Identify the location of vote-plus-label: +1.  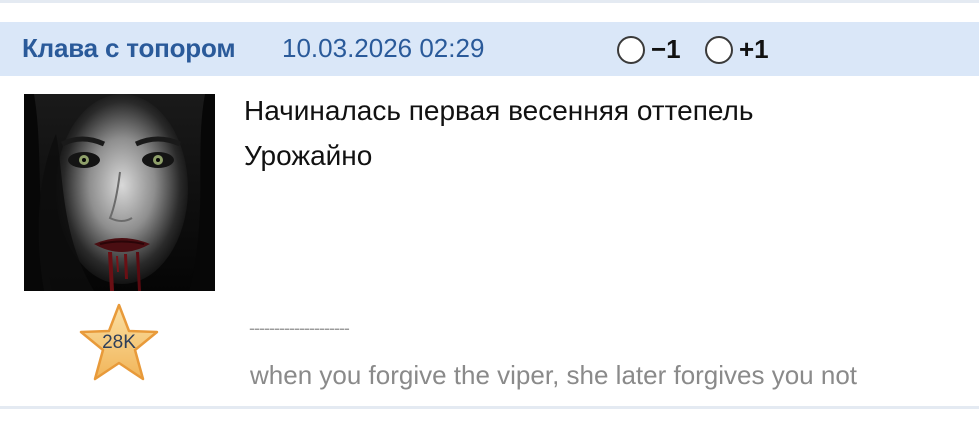
(754, 49).